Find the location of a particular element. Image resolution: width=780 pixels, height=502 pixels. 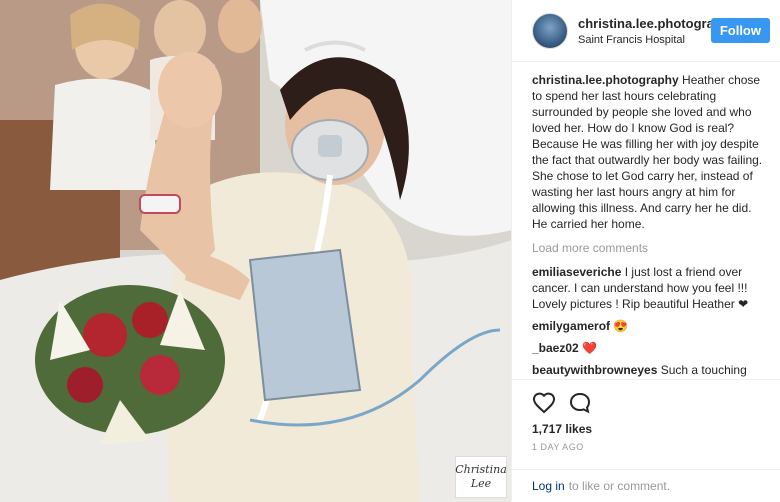

comment-icon is located at coordinates (580, 403).